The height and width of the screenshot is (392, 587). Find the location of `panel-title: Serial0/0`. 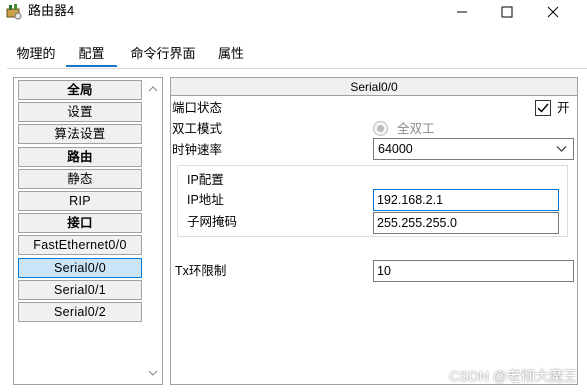

panel-title: Serial0/0 is located at coordinates (374, 87).